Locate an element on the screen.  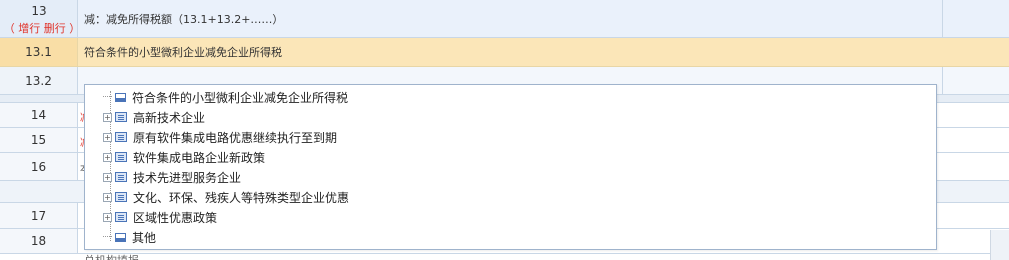
tree-item-advanced-service: + 技术先进型服务企业 is located at coordinates (172, 177).